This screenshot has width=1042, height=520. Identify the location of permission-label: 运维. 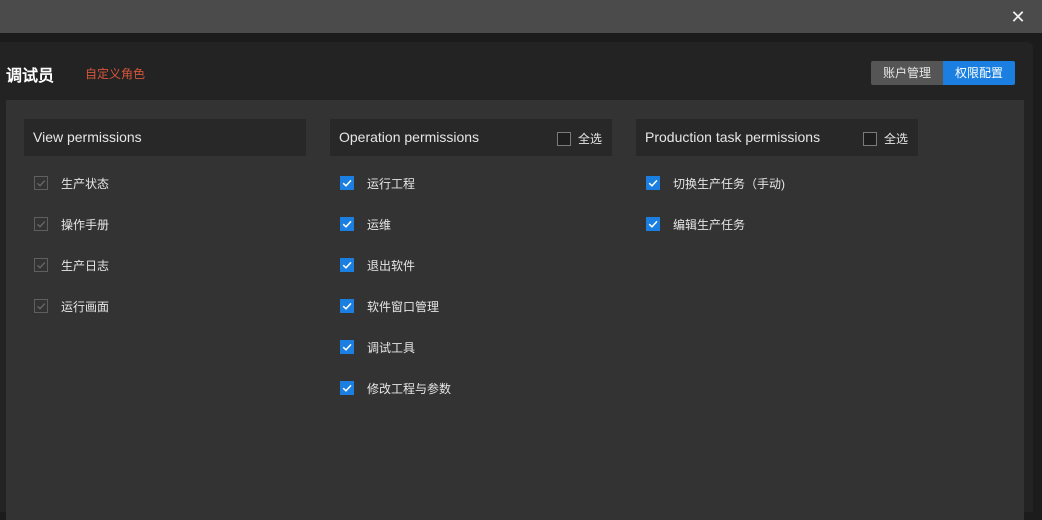
(379, 224).